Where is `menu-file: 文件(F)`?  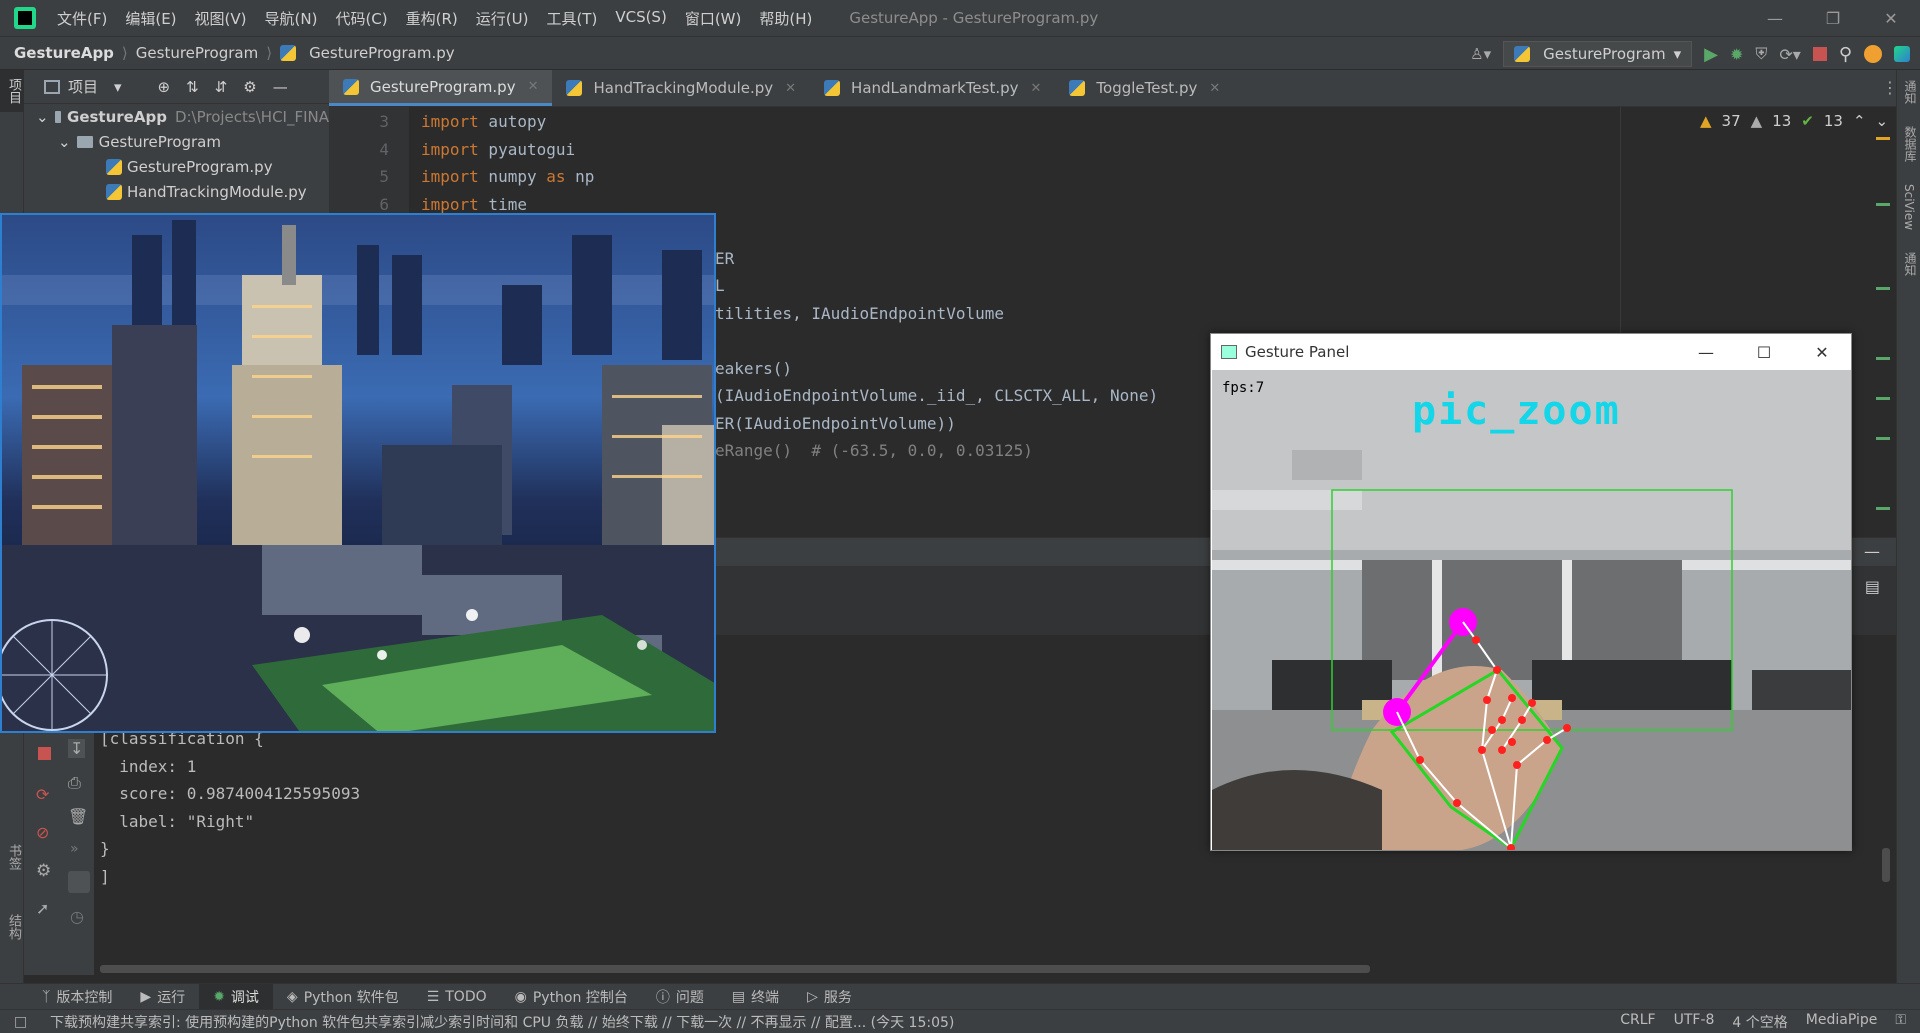 menu-file: 文件(F) is located at coordinates (82, 18).